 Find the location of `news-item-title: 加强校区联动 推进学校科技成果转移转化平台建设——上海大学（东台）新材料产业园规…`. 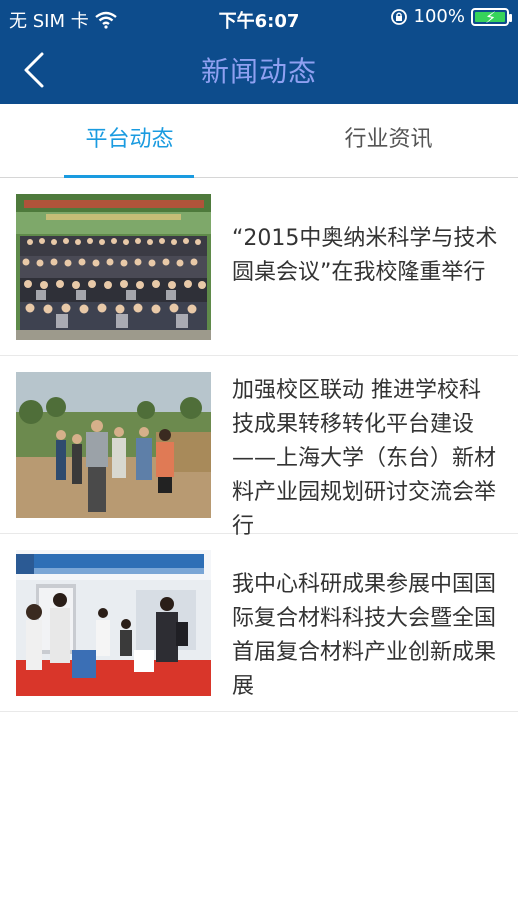

news-item-title: 加强校区联动 推进学校科技成果转移转化平台建设——上海大学（东台）新材料产业园规… is located at coordinates (364, 458).